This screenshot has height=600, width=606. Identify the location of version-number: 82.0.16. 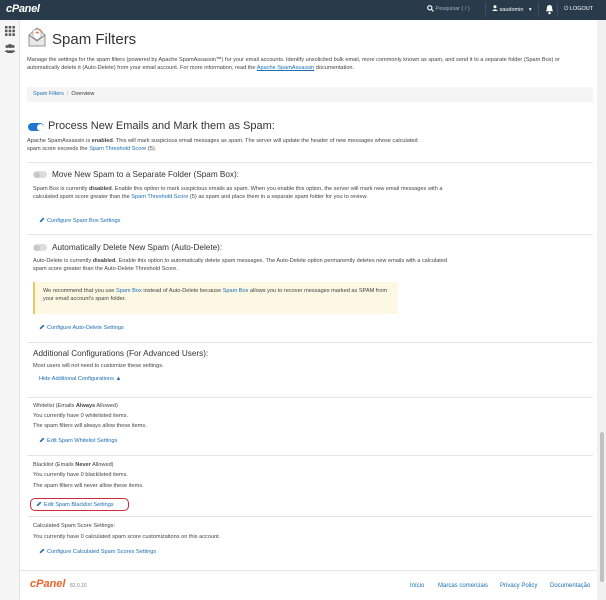
(78, 586).